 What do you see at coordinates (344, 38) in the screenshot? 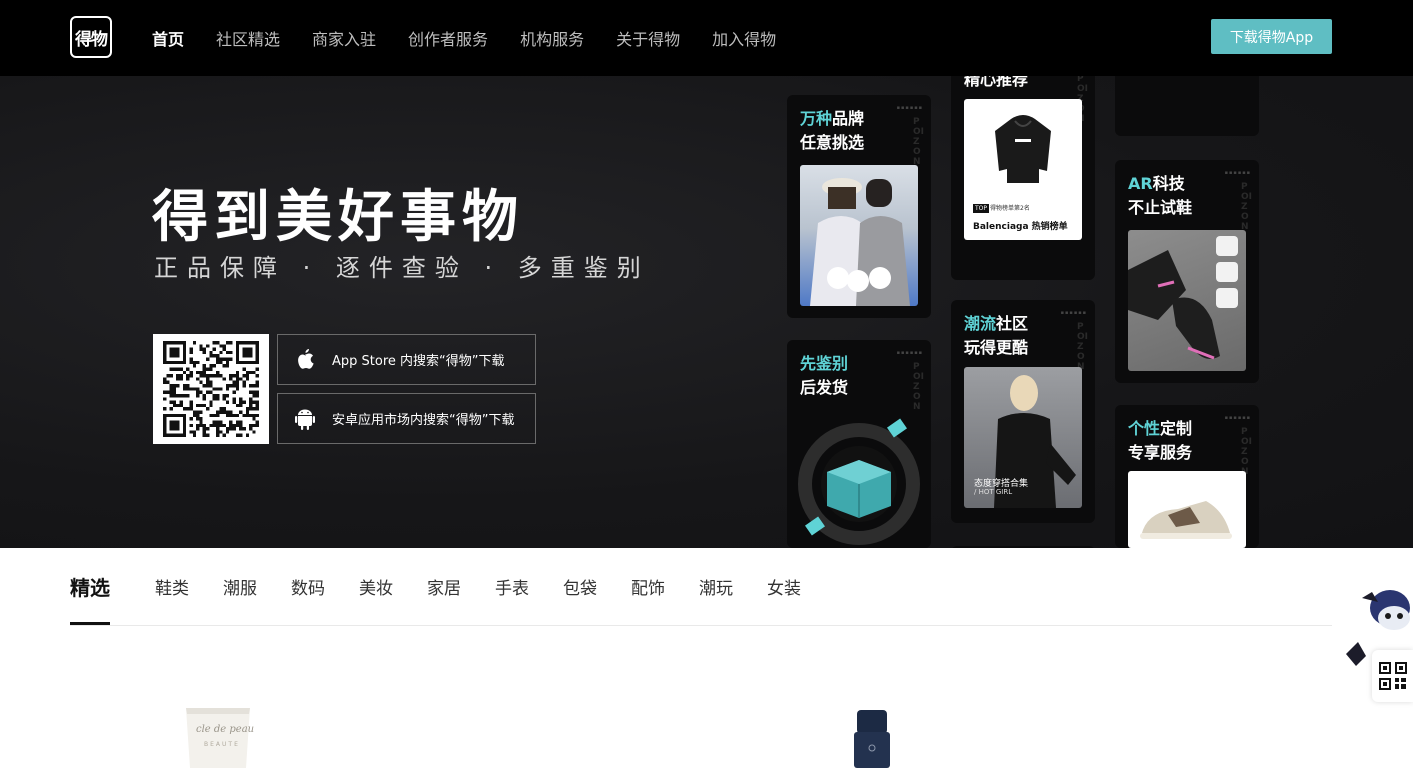
I see `nav-link-merchant: 商家入驻` at bounding box center [344, 38].